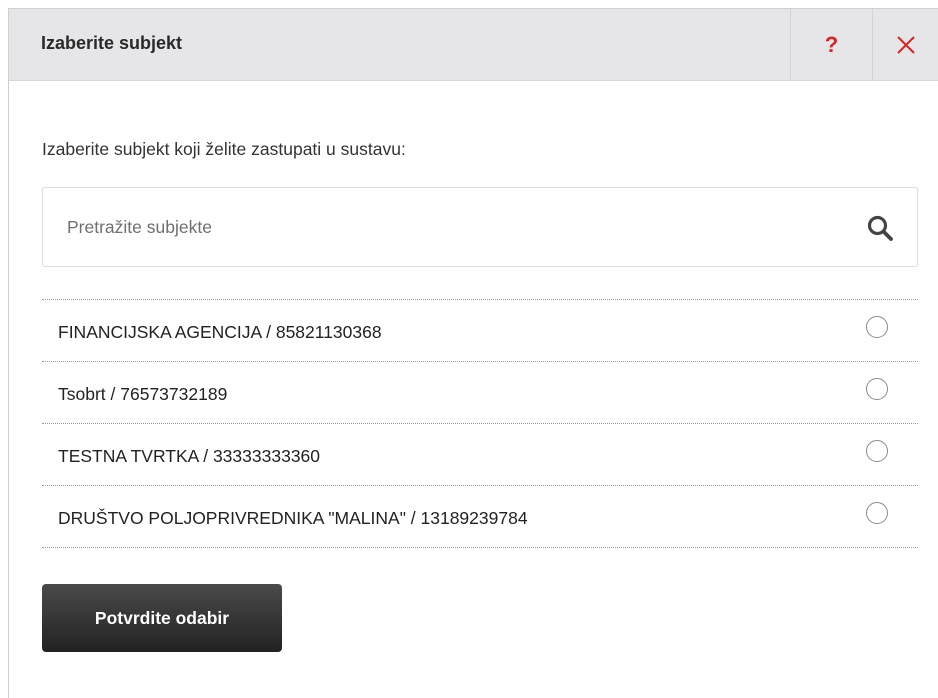 The width and height of the screenshot is (938, 698). What do you see at coordinates (480, 455) in the screenshot?
I see `subject-row-testna-tvrtka: TESTNA TVRTKA / 33333333360` at bounding box center [480, 455].